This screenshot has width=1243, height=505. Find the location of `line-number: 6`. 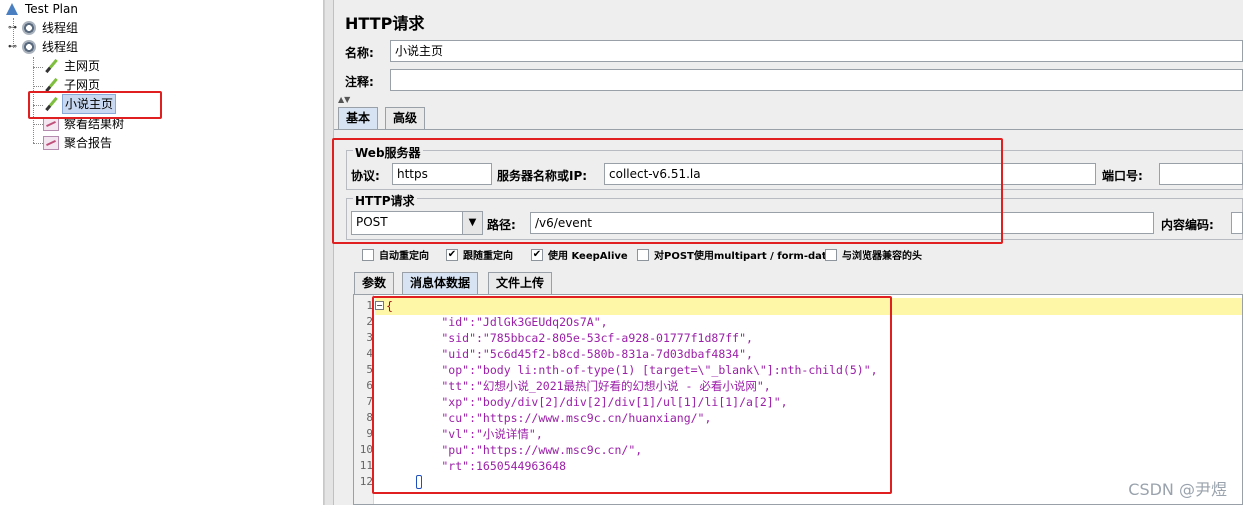

line-number: 6 is located at coordinates (369, 385).